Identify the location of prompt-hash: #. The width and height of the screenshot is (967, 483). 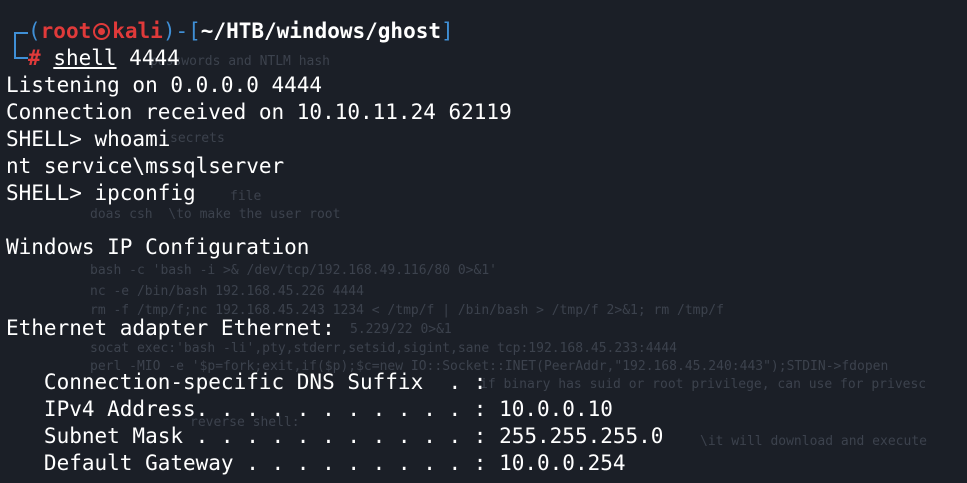
(34, 58).